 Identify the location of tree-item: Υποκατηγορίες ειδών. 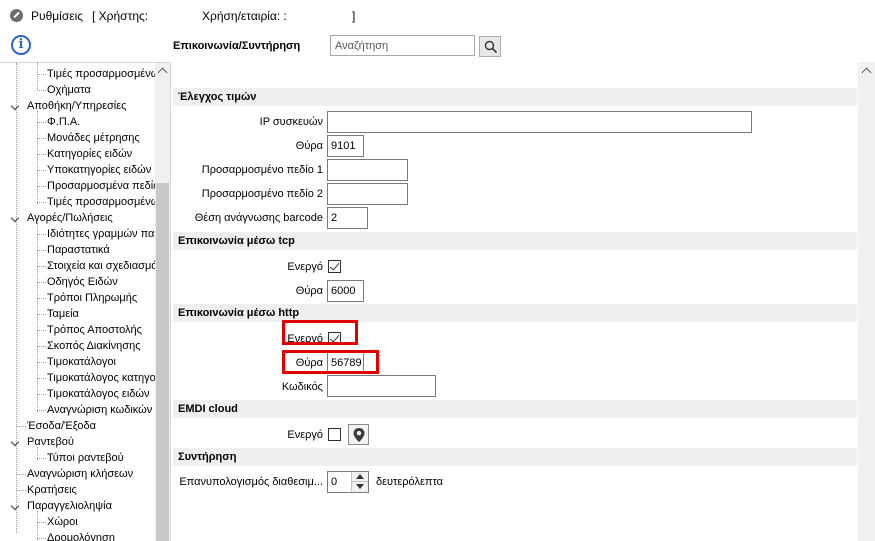
(93, 170).